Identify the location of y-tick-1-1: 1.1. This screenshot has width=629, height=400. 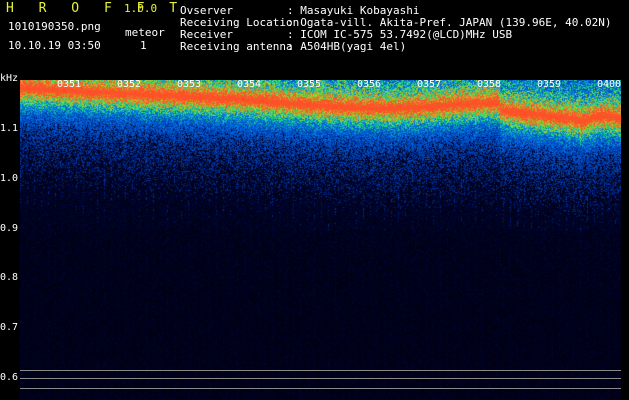
(9, 128).